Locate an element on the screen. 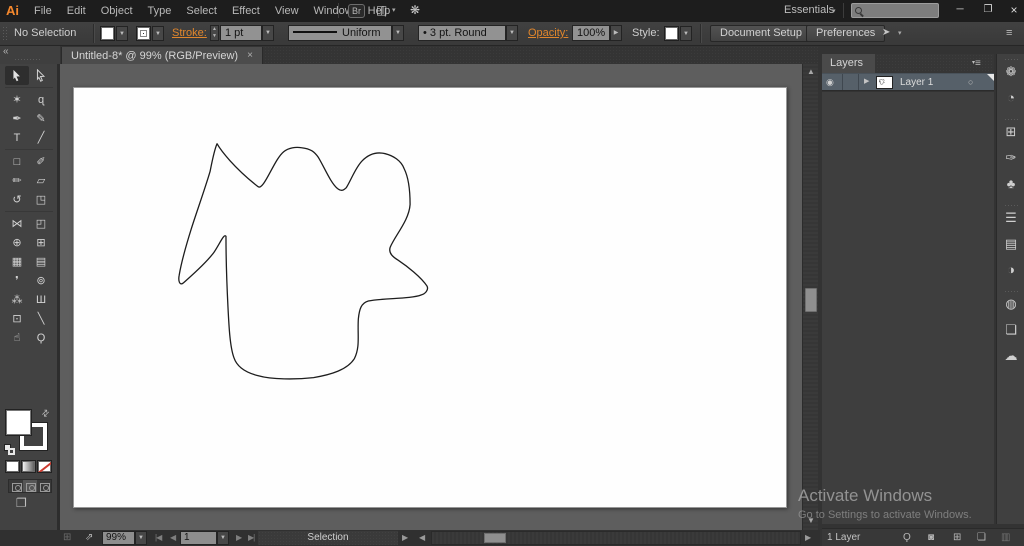 This screenshot has height=546, width=1024. brush-definition-dropdown: ▼ is located at coordinates (512, 33).